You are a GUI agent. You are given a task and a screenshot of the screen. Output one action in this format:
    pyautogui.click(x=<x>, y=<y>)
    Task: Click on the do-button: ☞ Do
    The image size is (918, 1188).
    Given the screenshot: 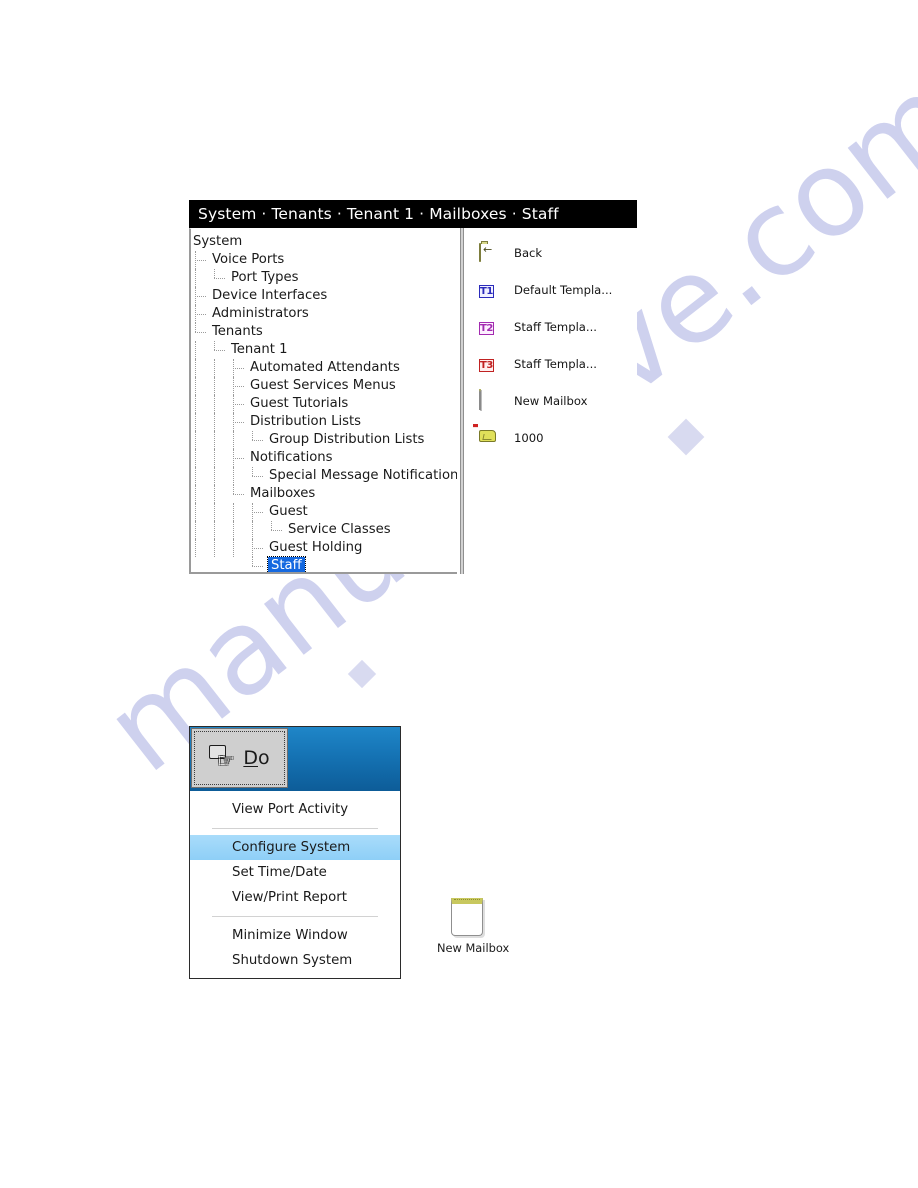 What is the action you would take?
    pyautogui.click(x=239, y=758)
    